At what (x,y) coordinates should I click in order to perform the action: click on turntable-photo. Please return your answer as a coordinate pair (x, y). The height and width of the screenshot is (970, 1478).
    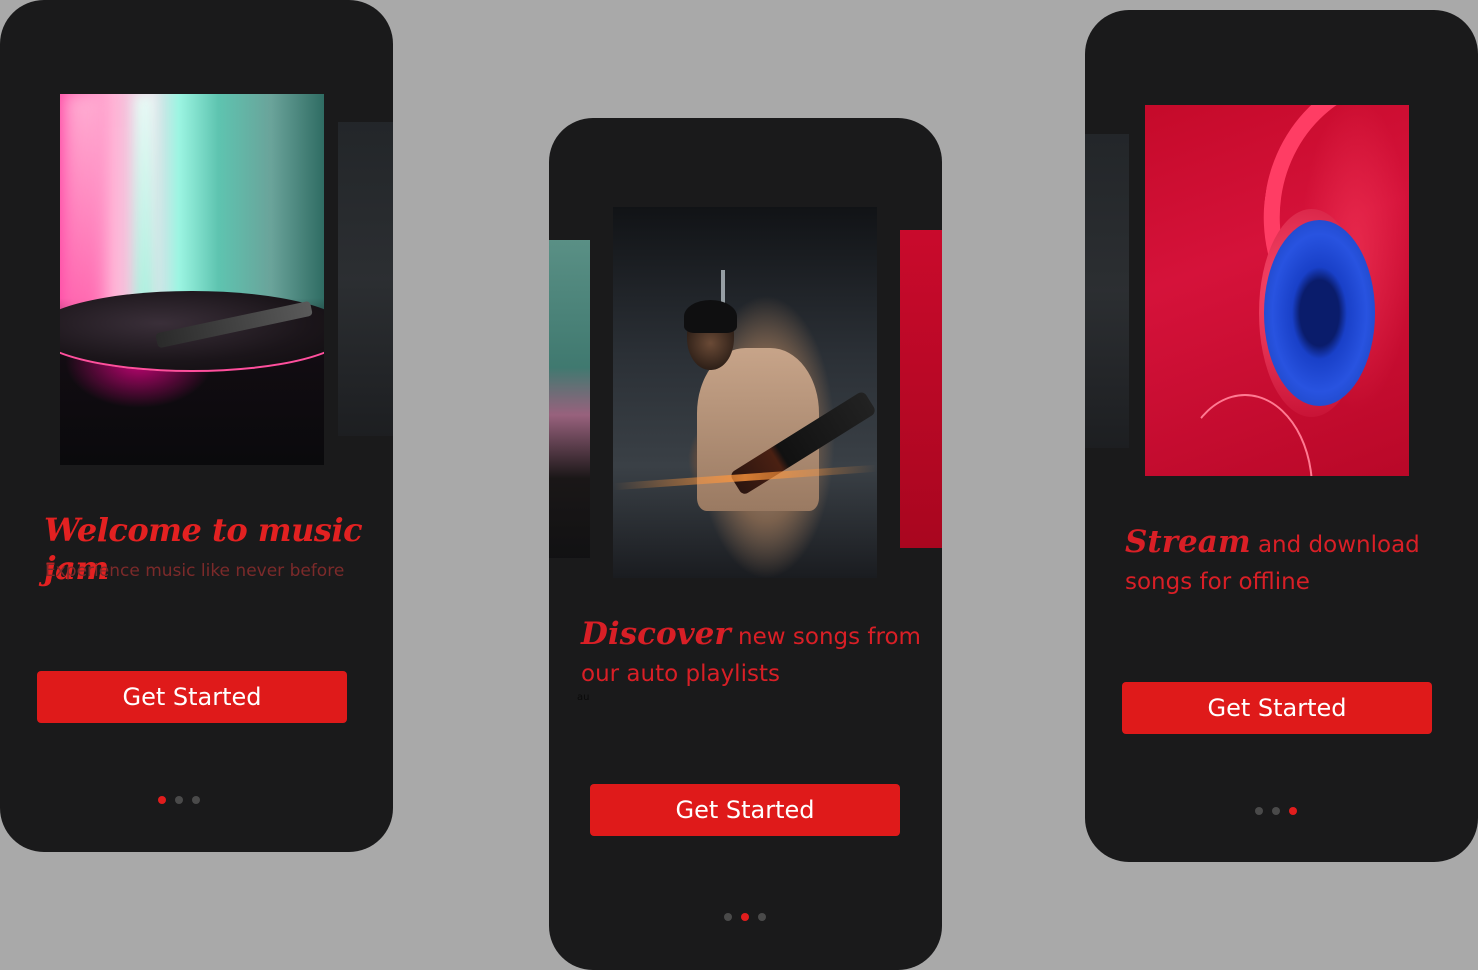
    Looking at the image, I should click on (192, 279).